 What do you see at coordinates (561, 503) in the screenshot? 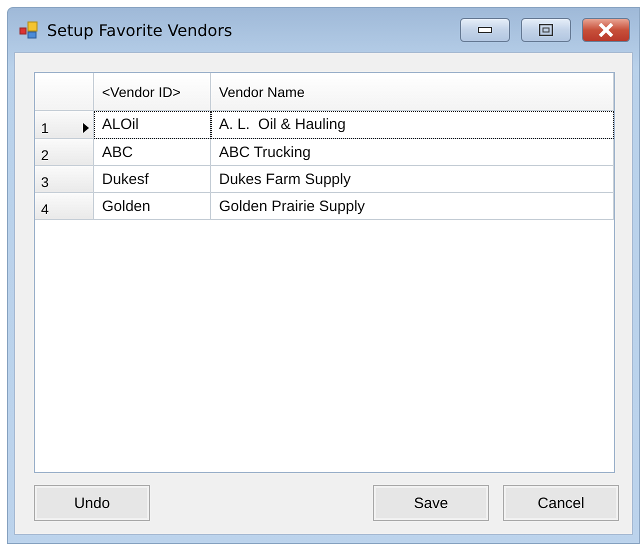
I see `dialog-button: Cancel` at bounding box center [561, 503].